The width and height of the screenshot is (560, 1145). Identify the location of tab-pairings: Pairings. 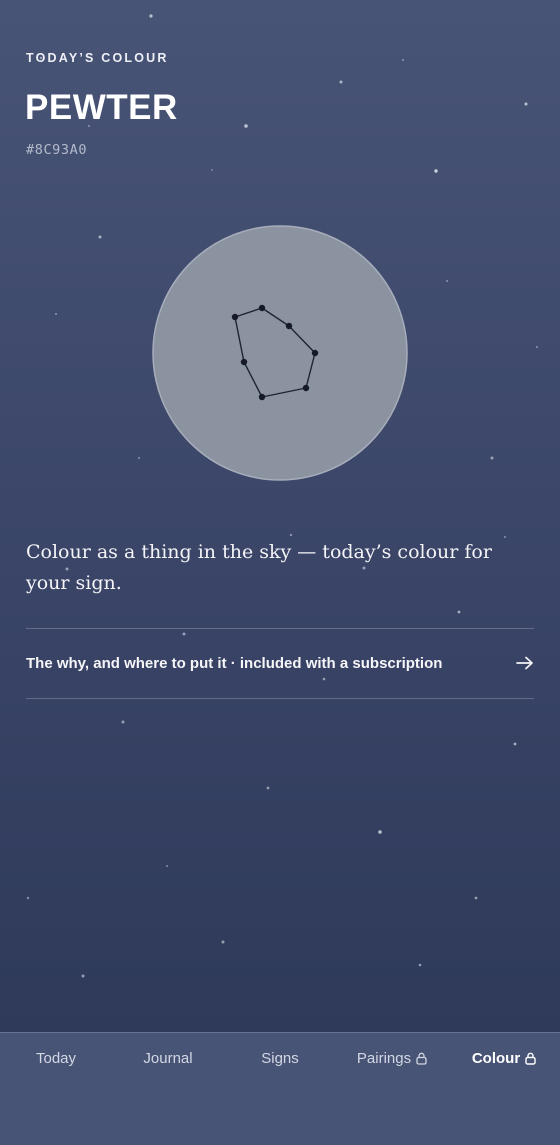
(392, 1058).